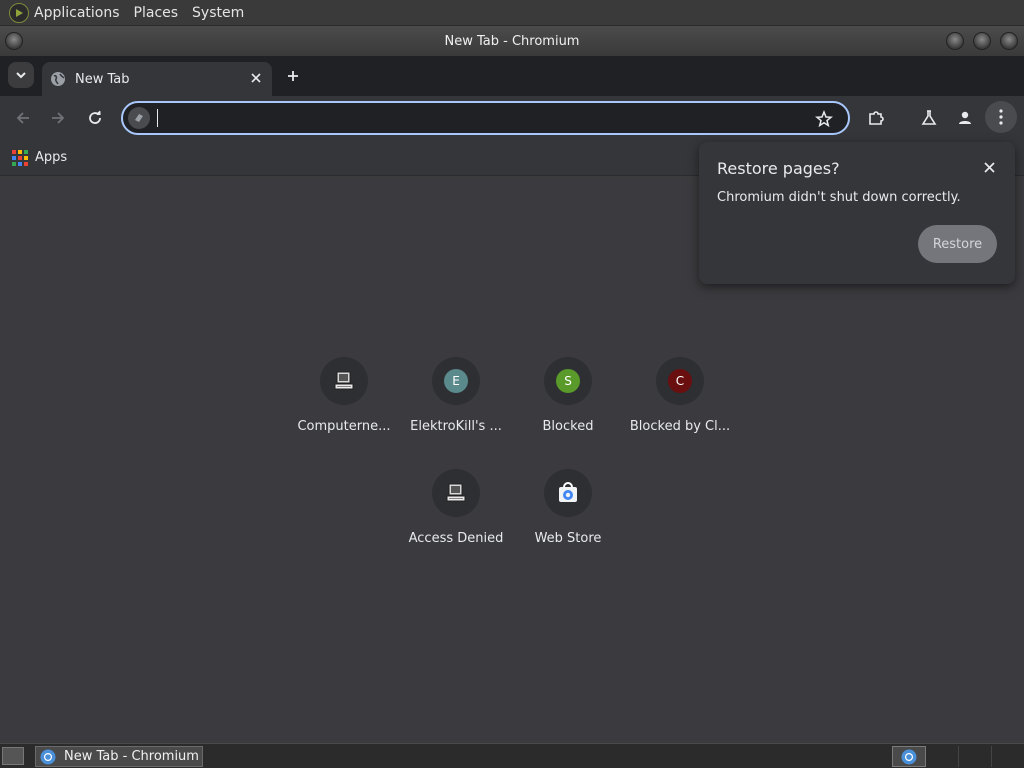 The image size is (1024, 768). I want to click on reload-icon, so click(95, 117).